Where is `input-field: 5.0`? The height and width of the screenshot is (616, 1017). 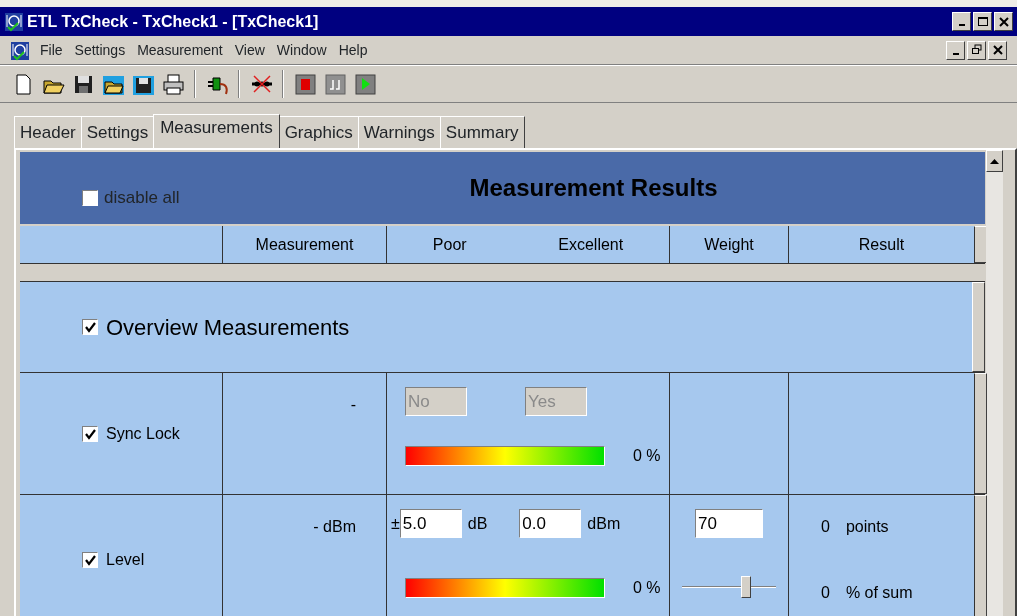 input-field: 5.0 is located at coordinates (430, 523).